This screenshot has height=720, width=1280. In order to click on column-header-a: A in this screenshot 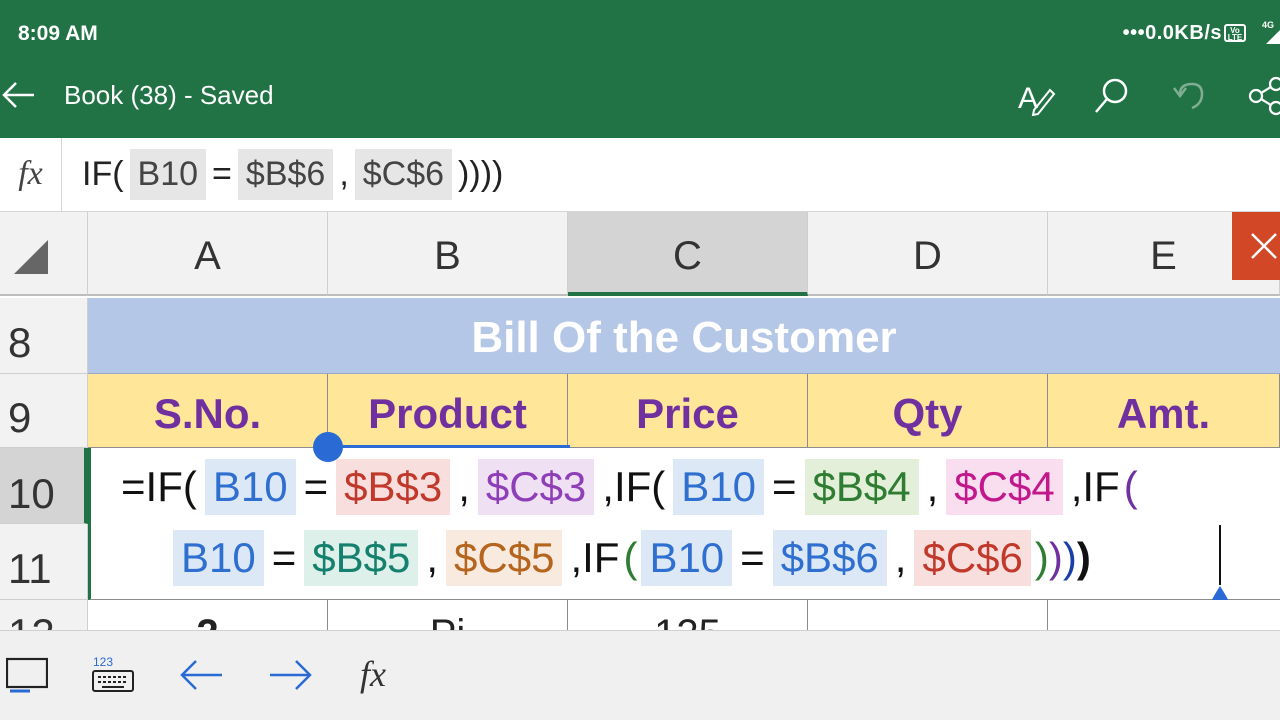, I will do `click(208, 254)`.